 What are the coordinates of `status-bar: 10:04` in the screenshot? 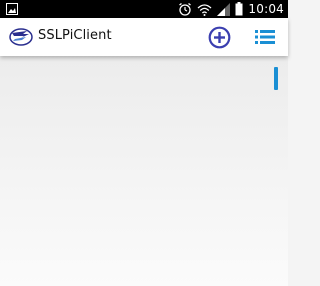 It's located at (144, 9).